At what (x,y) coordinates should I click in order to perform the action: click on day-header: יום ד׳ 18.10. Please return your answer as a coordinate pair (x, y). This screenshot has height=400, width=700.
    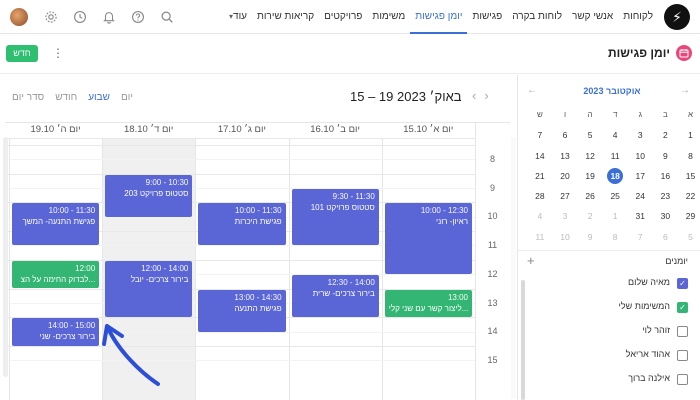
    Looking at the image, I should click on (148, 129).